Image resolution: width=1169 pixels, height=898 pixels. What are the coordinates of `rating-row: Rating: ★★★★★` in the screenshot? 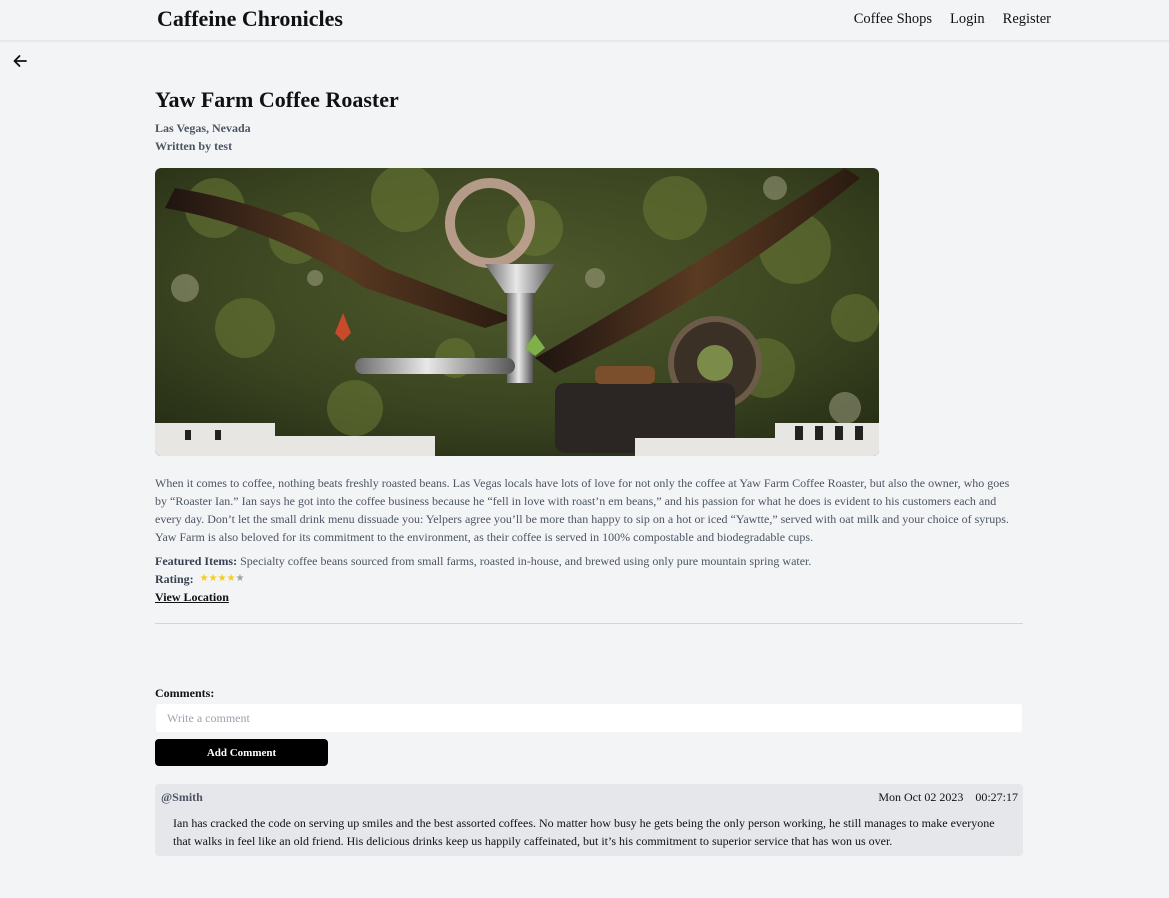 It's located at (200, 579).